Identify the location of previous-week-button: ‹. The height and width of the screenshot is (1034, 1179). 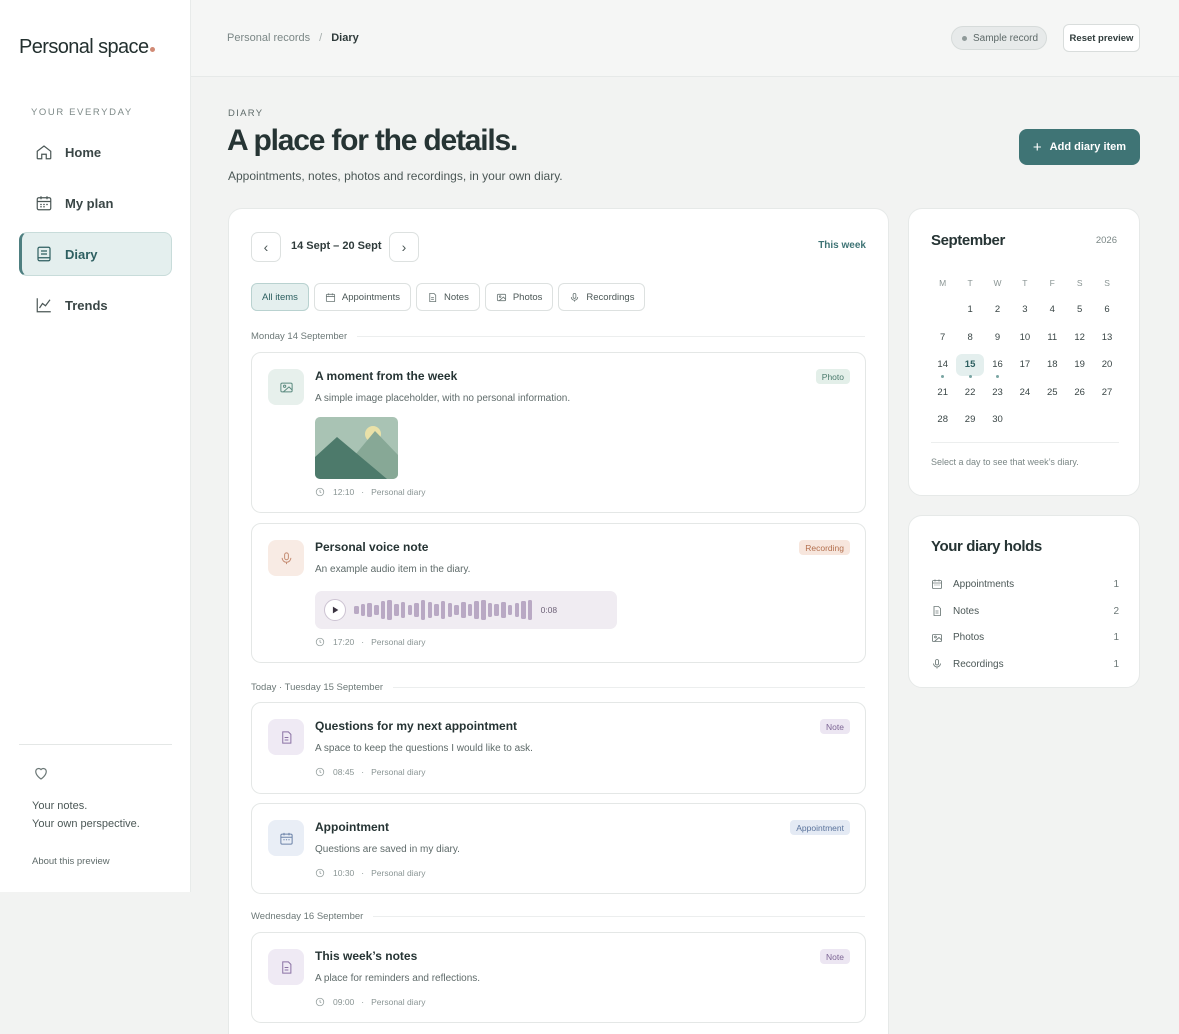
(266, 247).